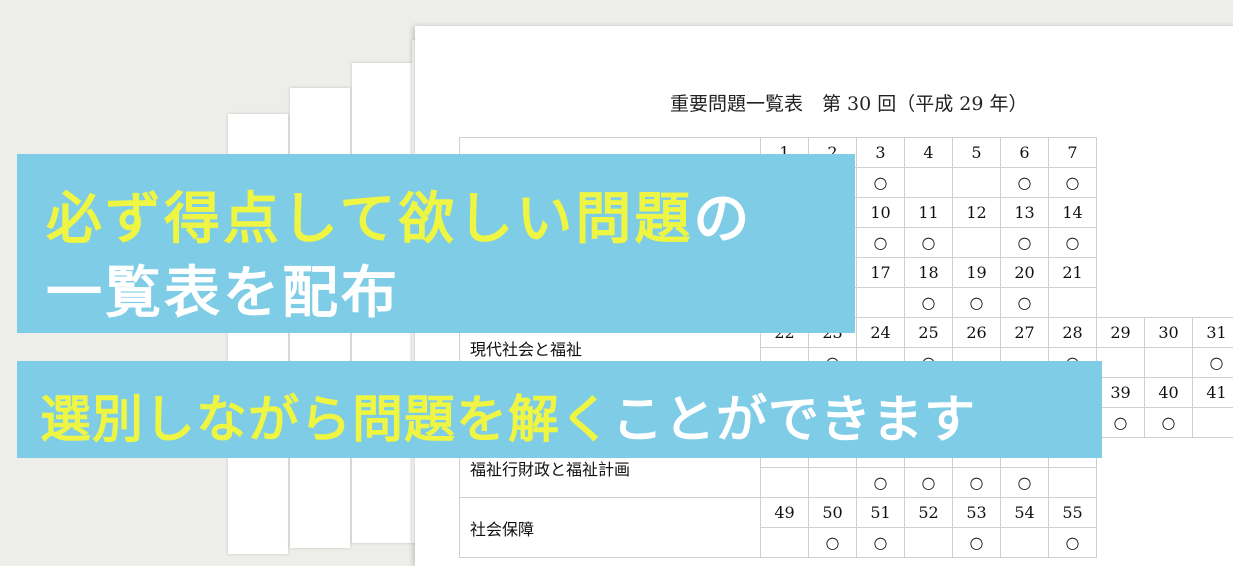 The height and width of the screenshot is (566, 1233). What do you see at coordinates (369, 219) in the screenshot?
I see `headline-highlight: 必ず得点して欲しい問題` at bounding box center [369, 219].